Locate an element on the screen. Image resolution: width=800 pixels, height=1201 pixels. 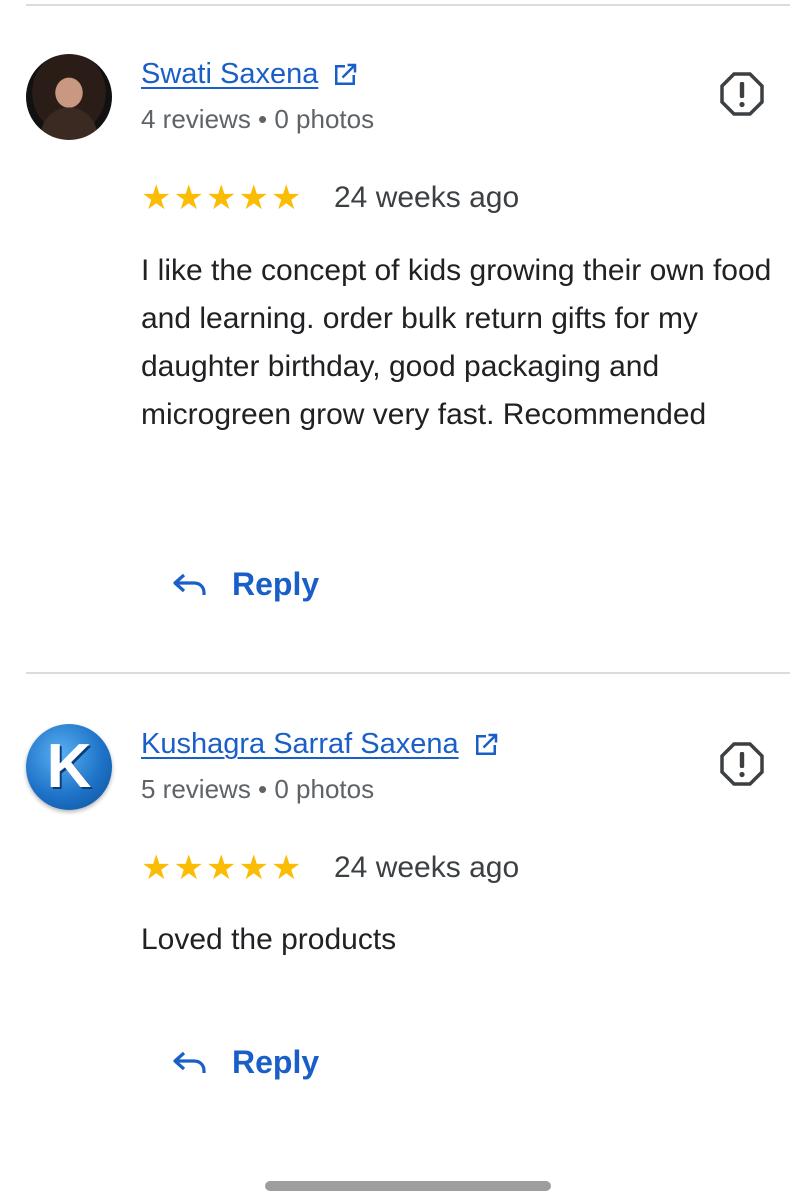
reviewer-stats: 5 reviews • 0 photos is located at coordinates (258, 789).